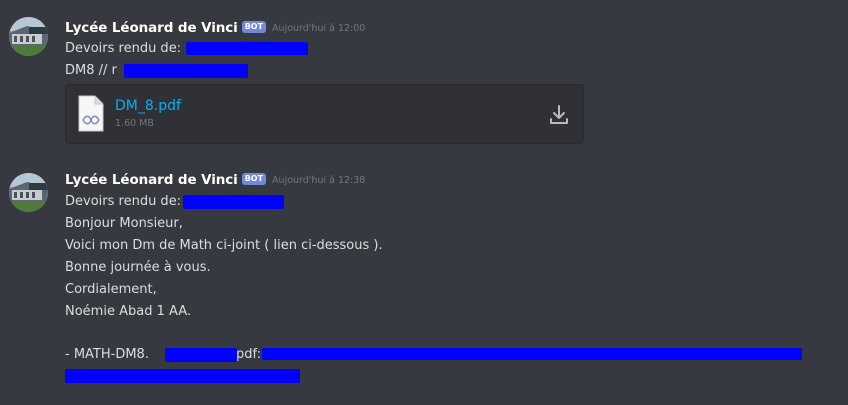 This screenshot has height=405, width=848. Describe the element at coordinates (91, 115) in the screenshot. I see `document-icon` at that location.